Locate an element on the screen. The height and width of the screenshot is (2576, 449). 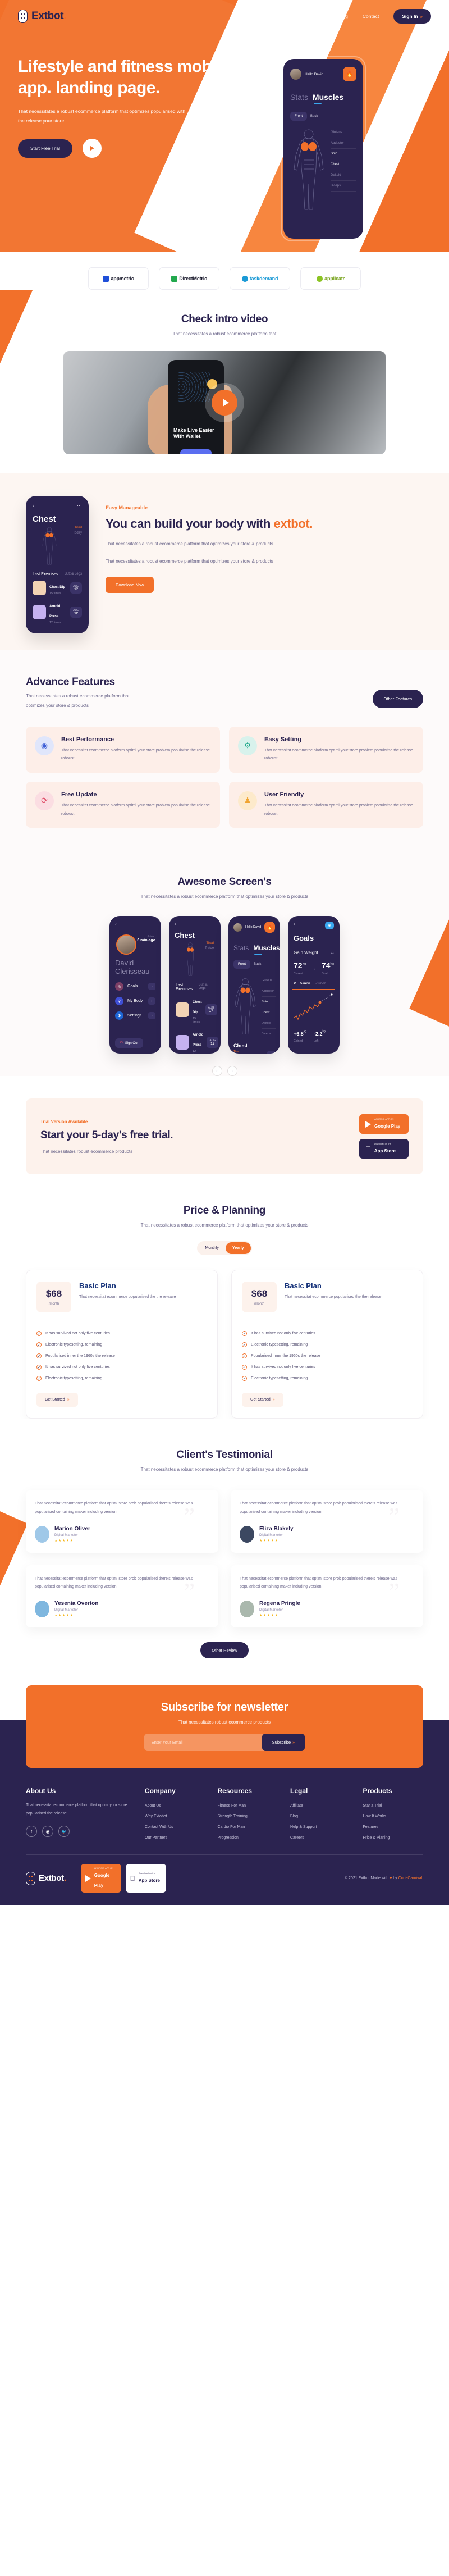
play-video-button-large is located at coordinates (224, 403).